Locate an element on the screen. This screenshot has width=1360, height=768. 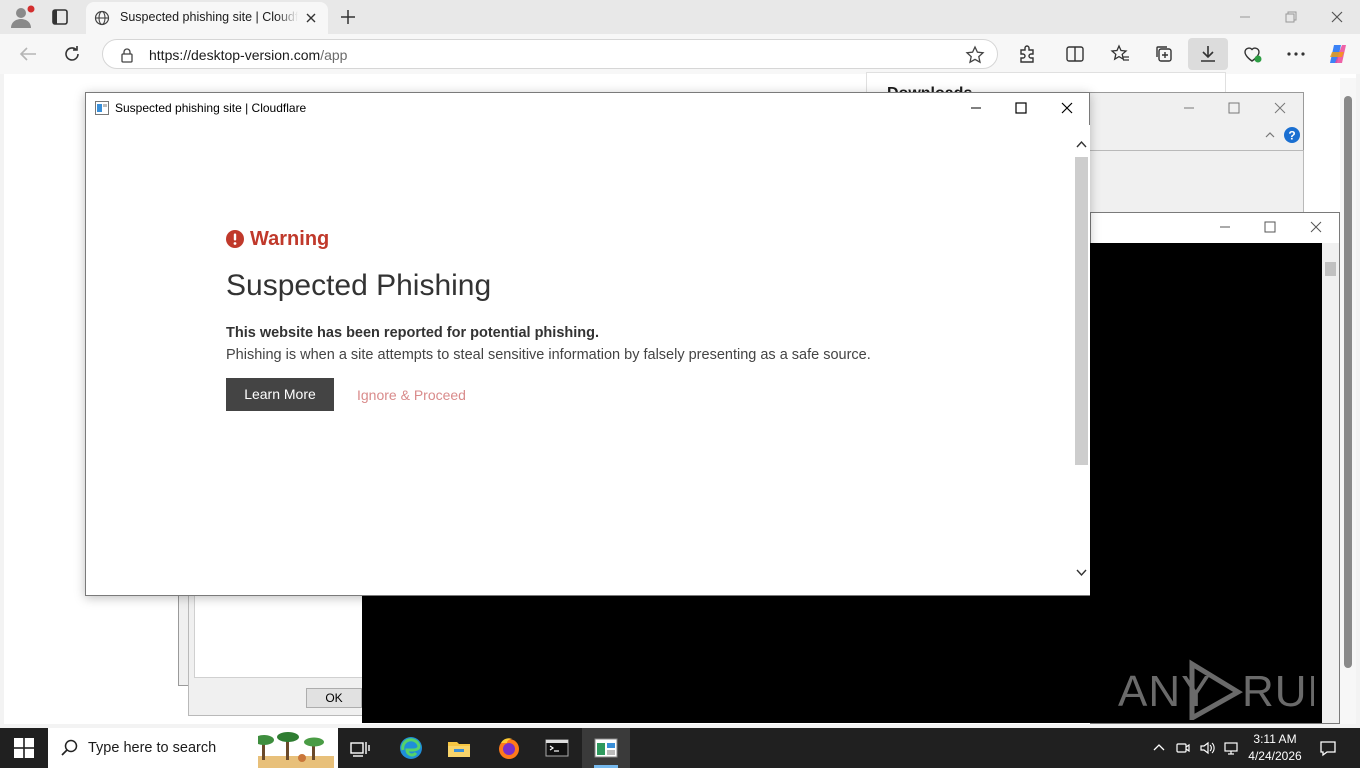
browser-tab-bar: Suspected phishing site | Cloudflare is located at coordinates (680, 17).